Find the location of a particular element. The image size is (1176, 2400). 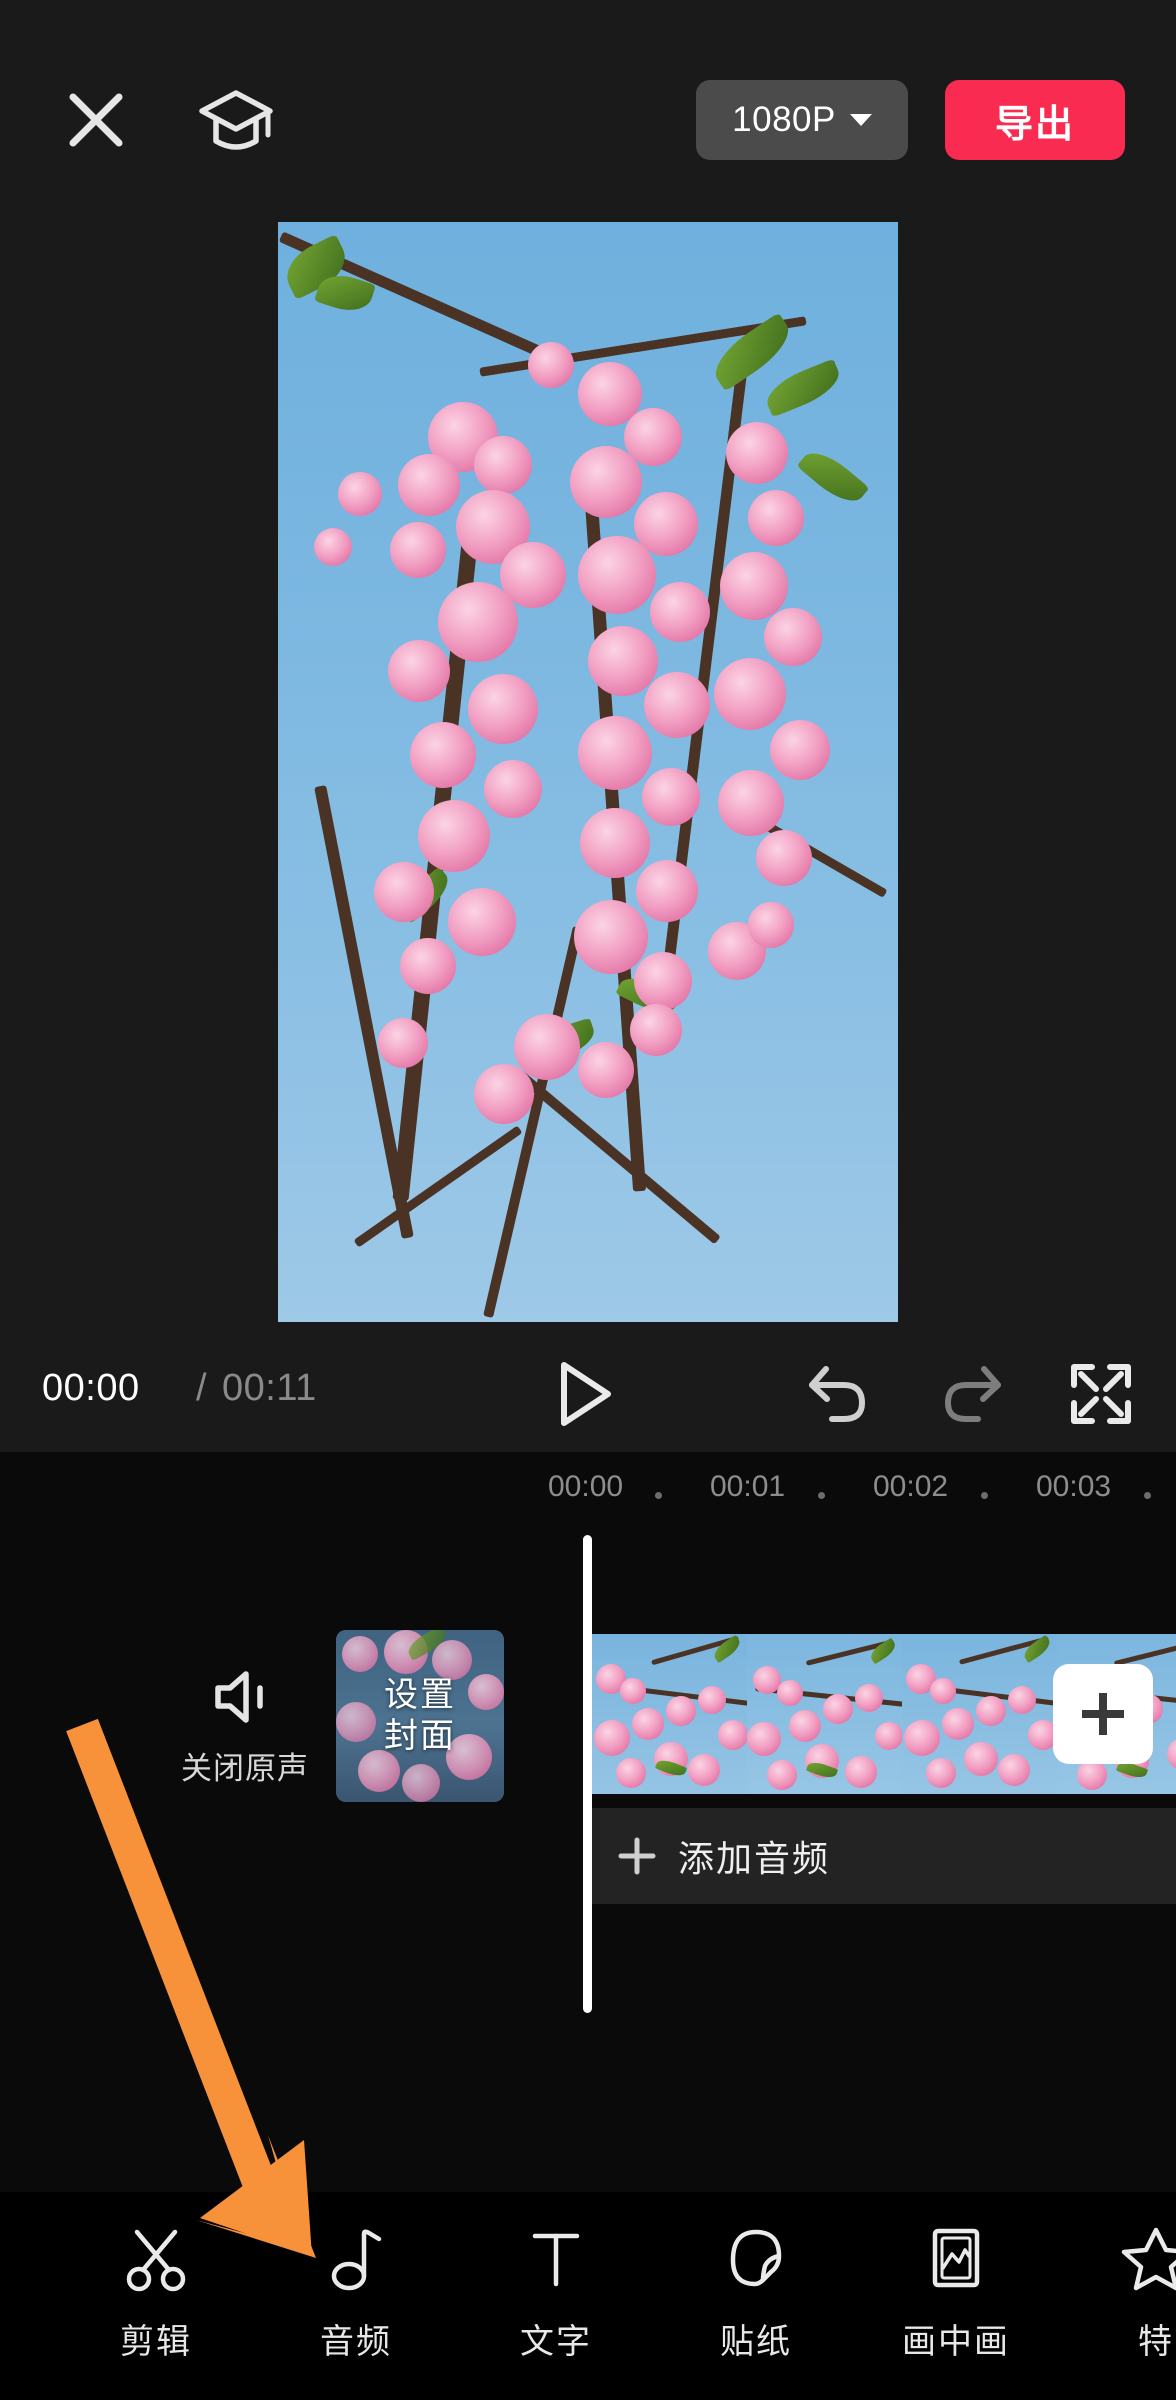

play-icon is located at coordinates (586, 1394).